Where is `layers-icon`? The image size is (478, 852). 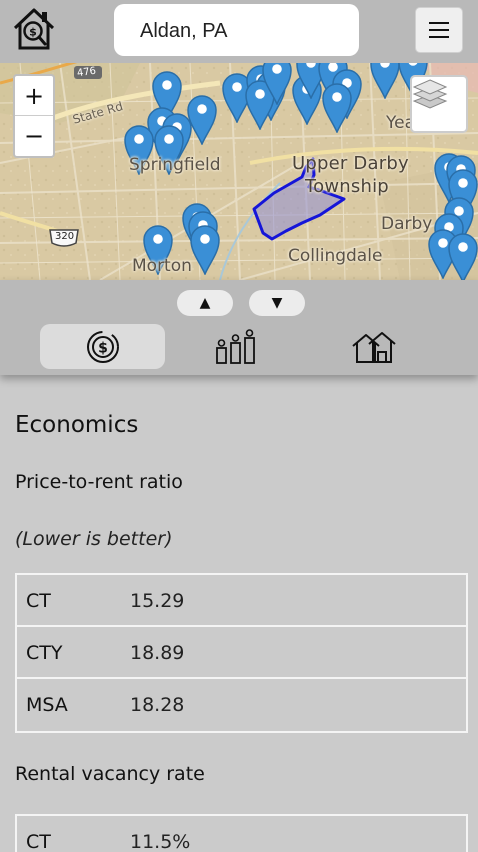 layers-icon is located at coordinates (439, 104).